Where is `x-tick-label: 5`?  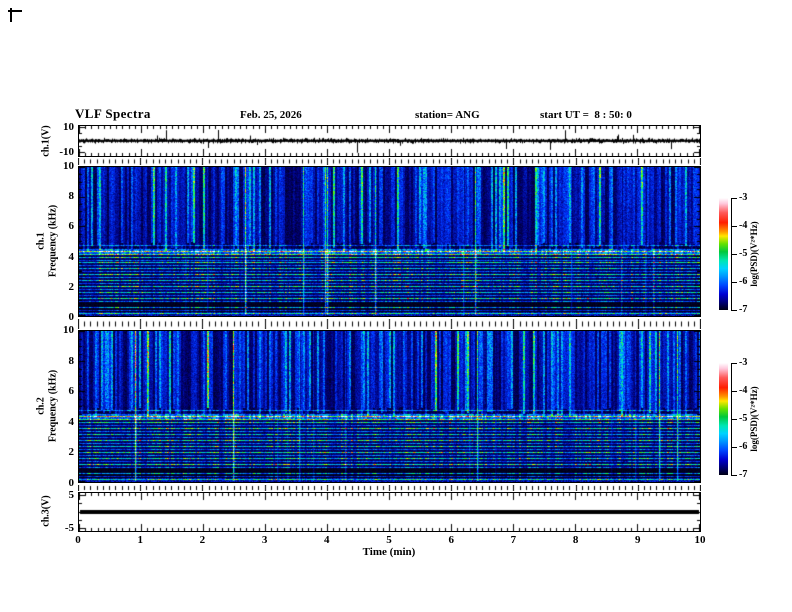
x-tick-label: 5 is located at coordinates (389, 540).